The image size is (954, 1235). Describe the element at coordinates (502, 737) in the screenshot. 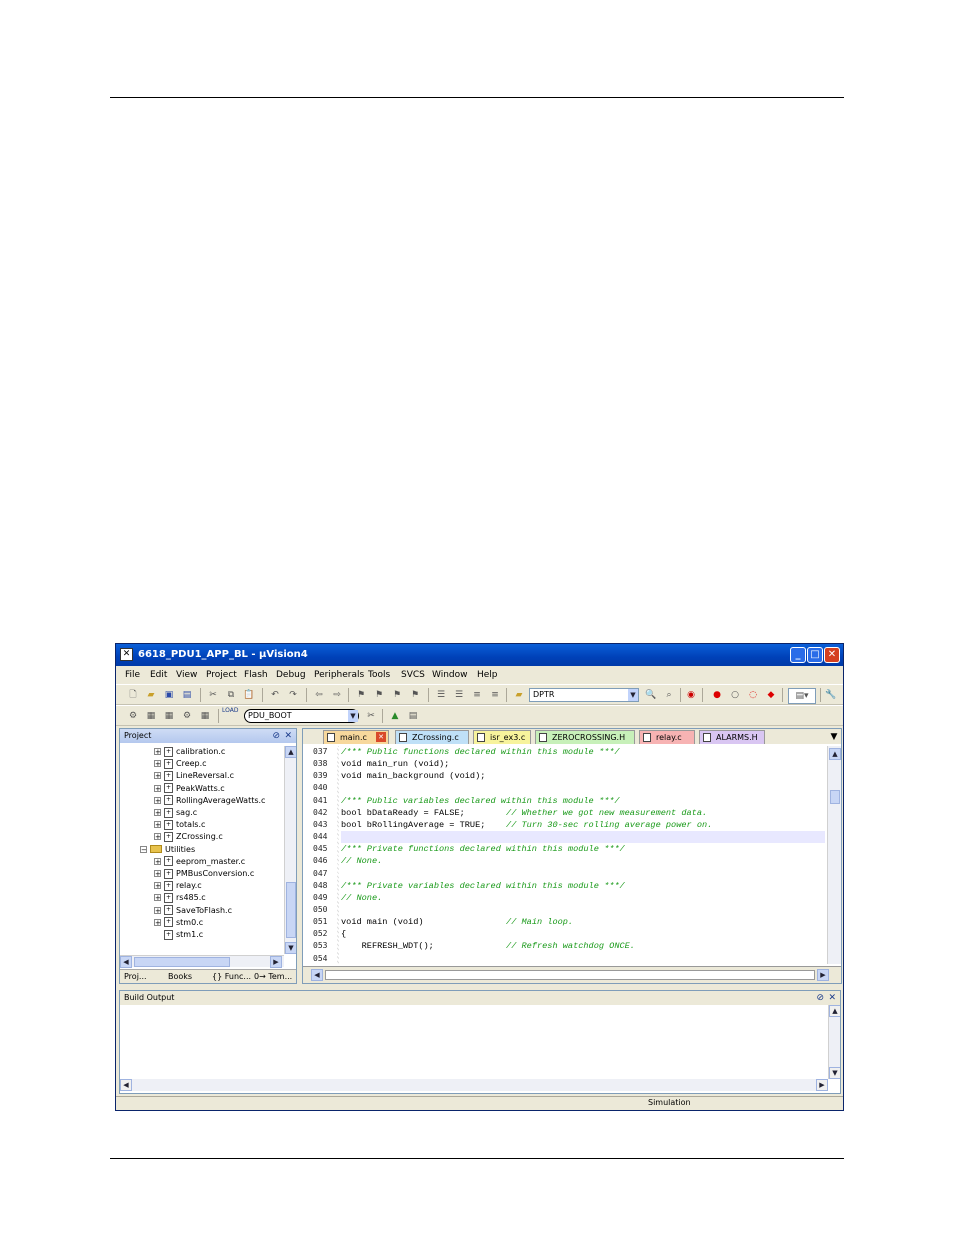

I see `editor-tab: isr_ex3.c` at that location.